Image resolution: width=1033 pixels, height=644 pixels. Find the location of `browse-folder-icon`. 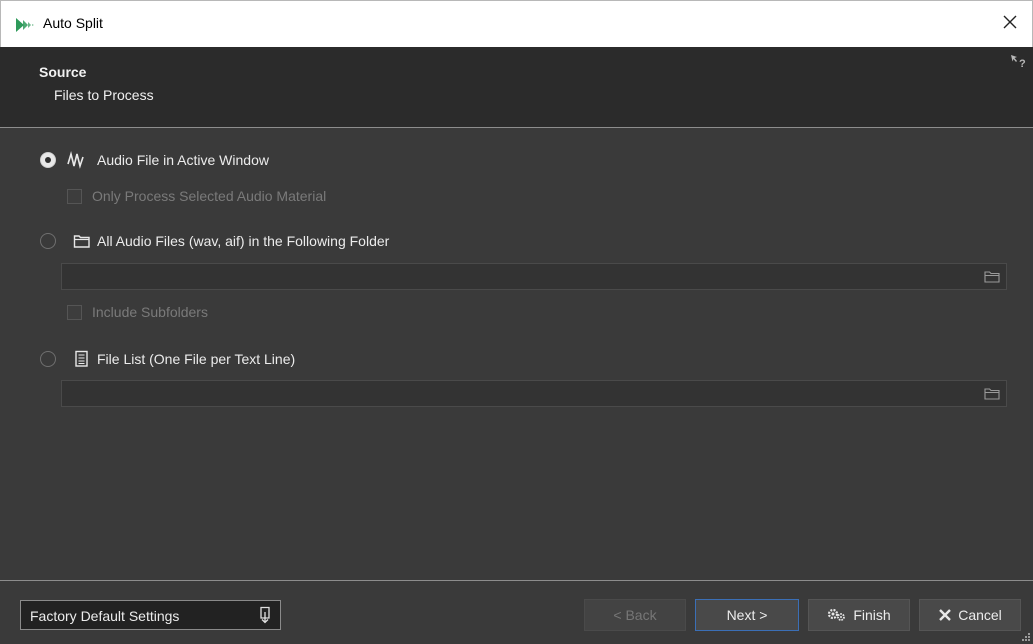

browse-folder-icon is located at coordinates (992, 276).